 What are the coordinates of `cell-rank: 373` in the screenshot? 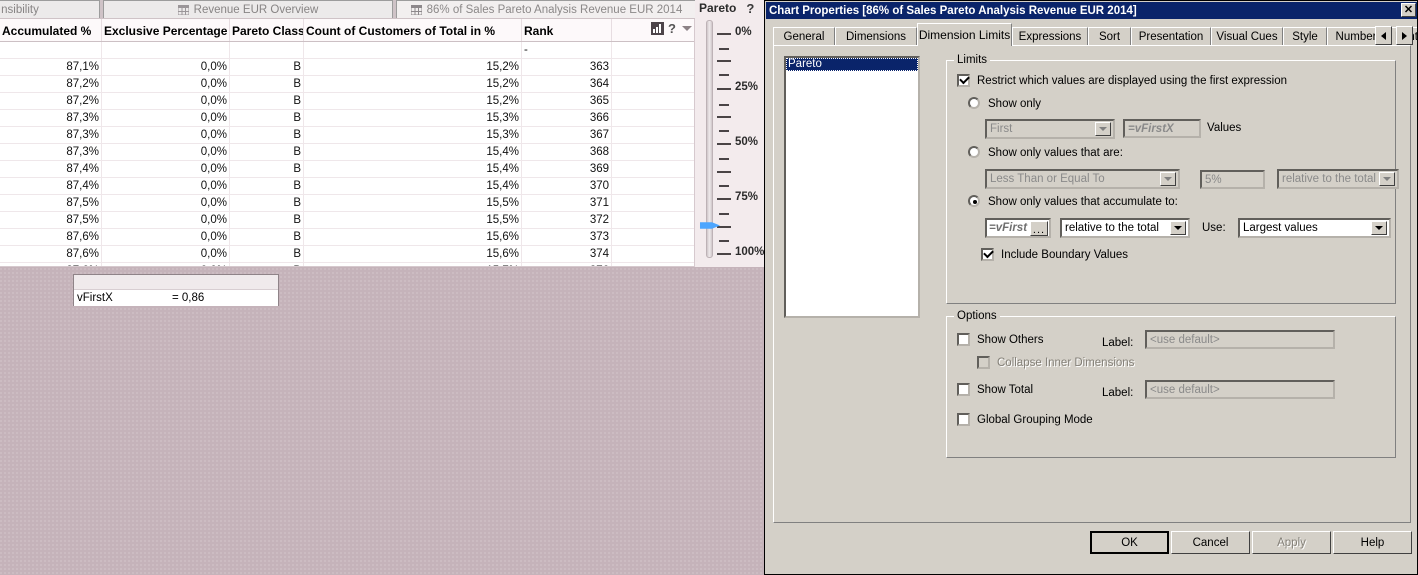 It's located at (566, 237).